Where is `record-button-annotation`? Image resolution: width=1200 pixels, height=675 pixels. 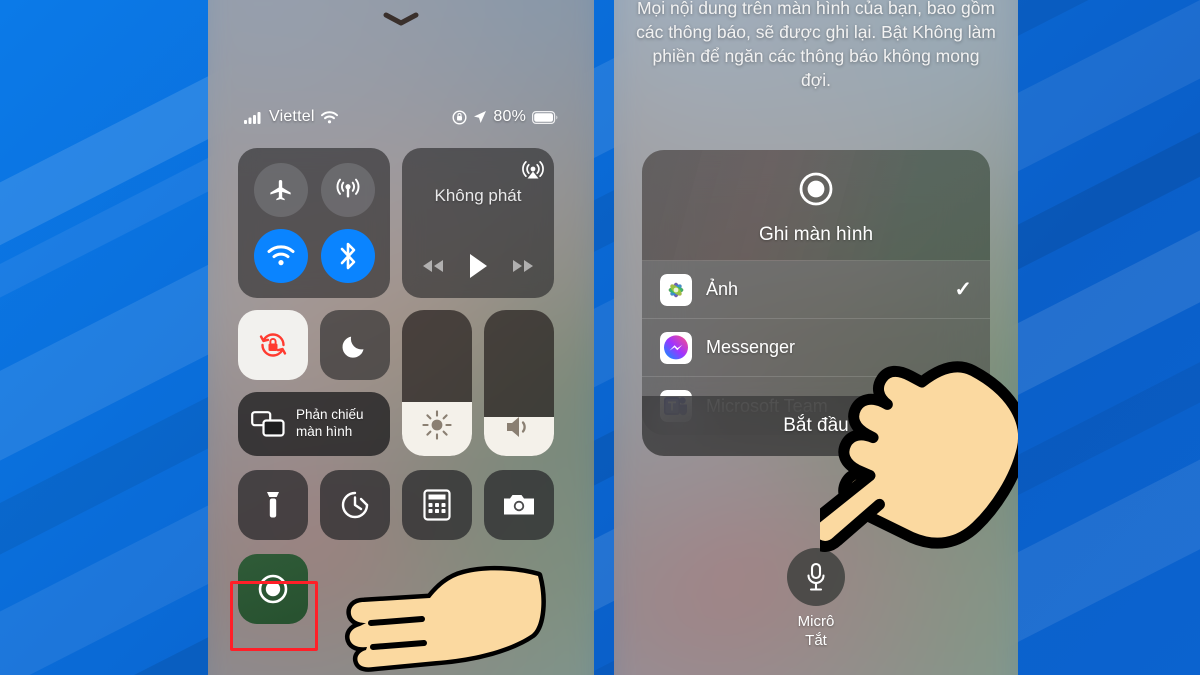
record-button-annotation is located at coordinates (274, 616).